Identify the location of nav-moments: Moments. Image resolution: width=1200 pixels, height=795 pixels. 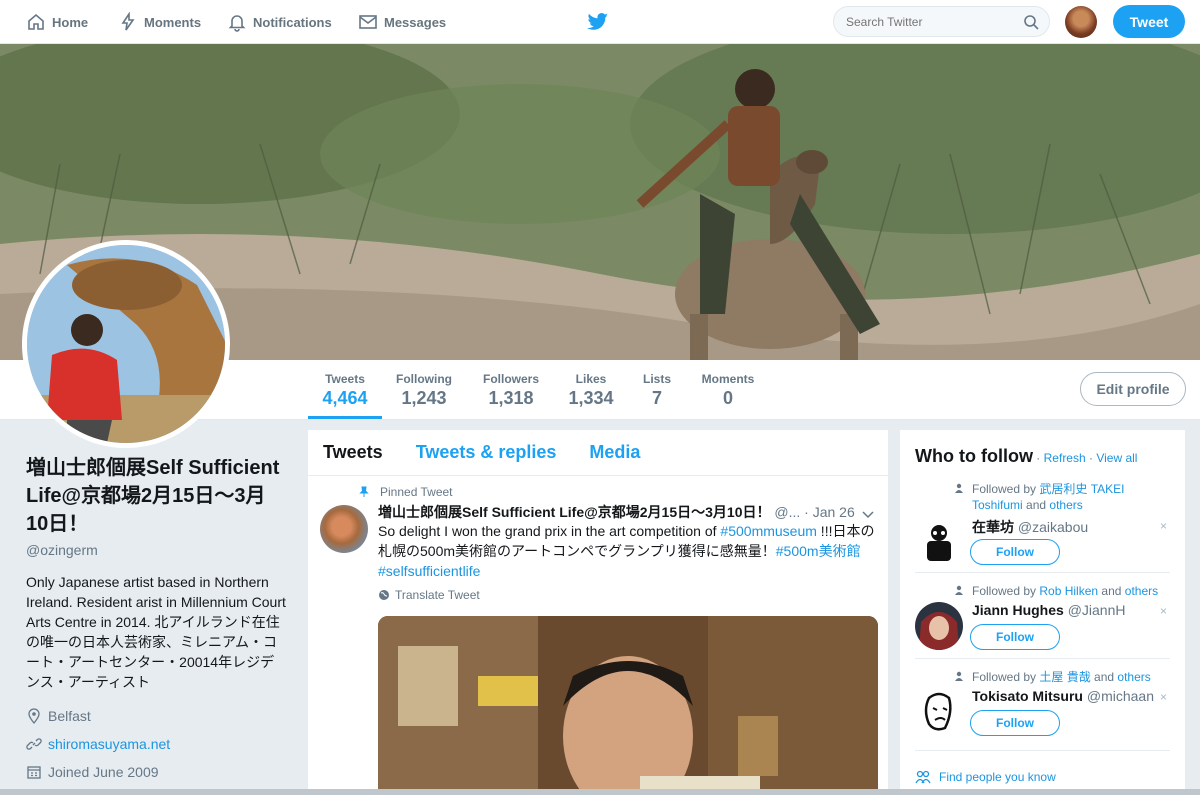
(159, 22).